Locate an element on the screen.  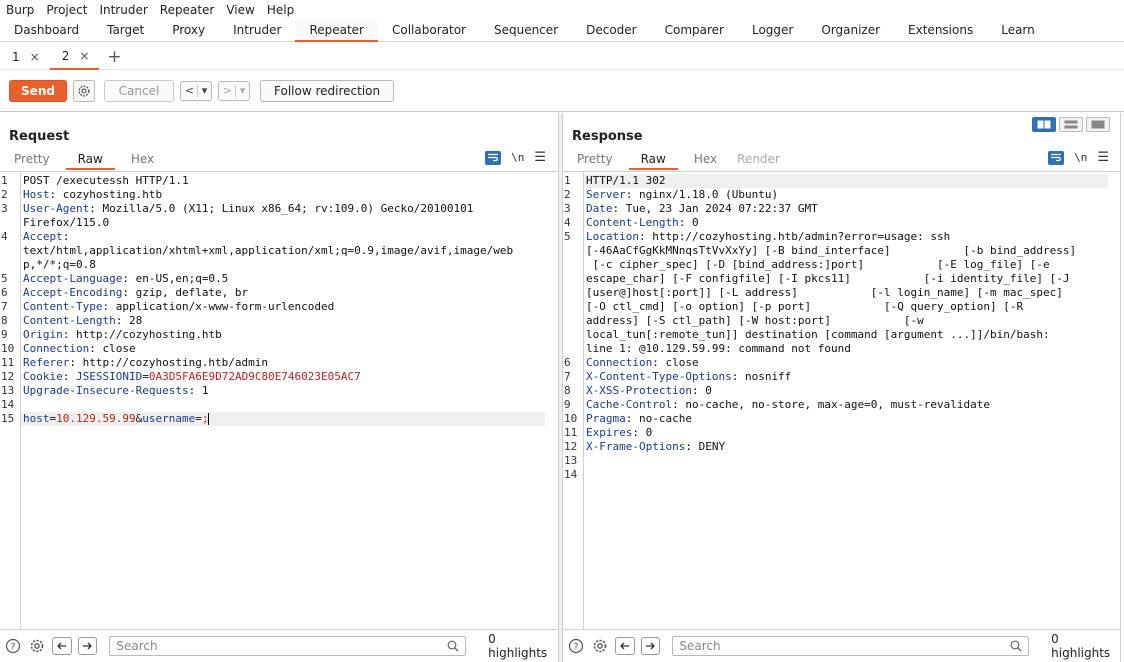
cookie-name: JSESSIONID is located at coordinates (109, 376).